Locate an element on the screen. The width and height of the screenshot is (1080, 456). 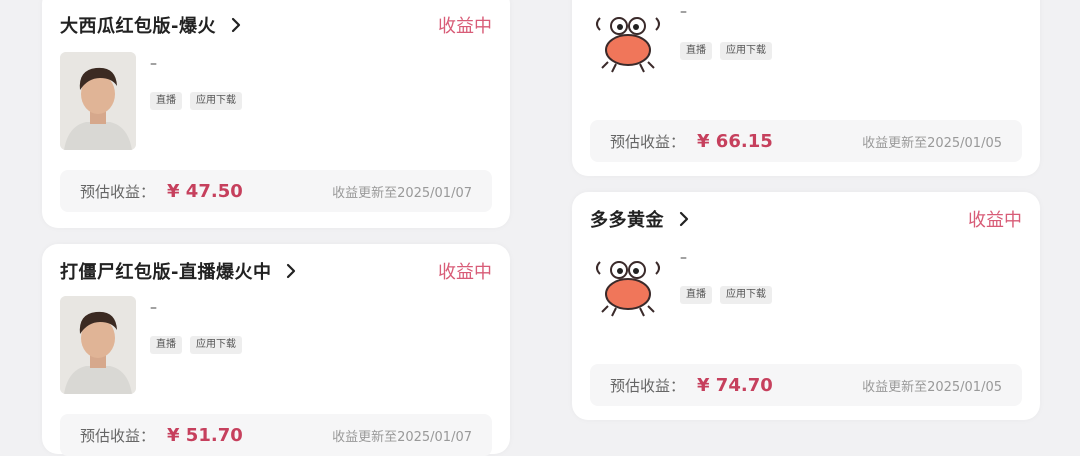
card-header: 多多黄金 收益中 is located at coordinates (806, 219).